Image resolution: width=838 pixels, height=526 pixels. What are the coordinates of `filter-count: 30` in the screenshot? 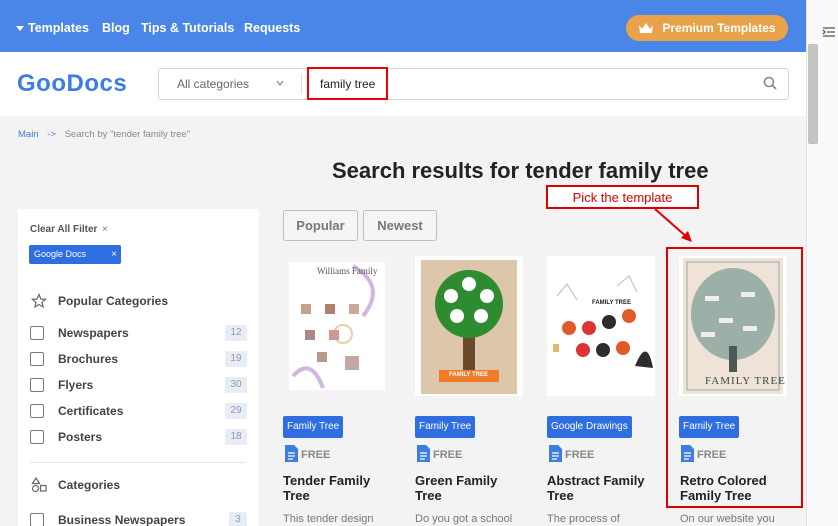 It's located at (236, 385).